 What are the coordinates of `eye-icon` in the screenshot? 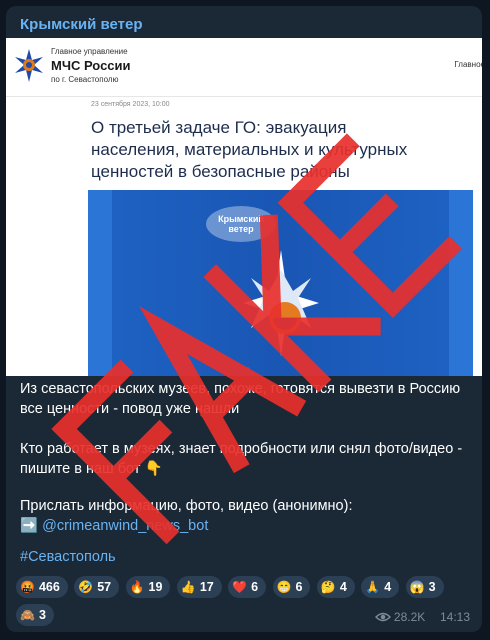 It's located at (382, 617).